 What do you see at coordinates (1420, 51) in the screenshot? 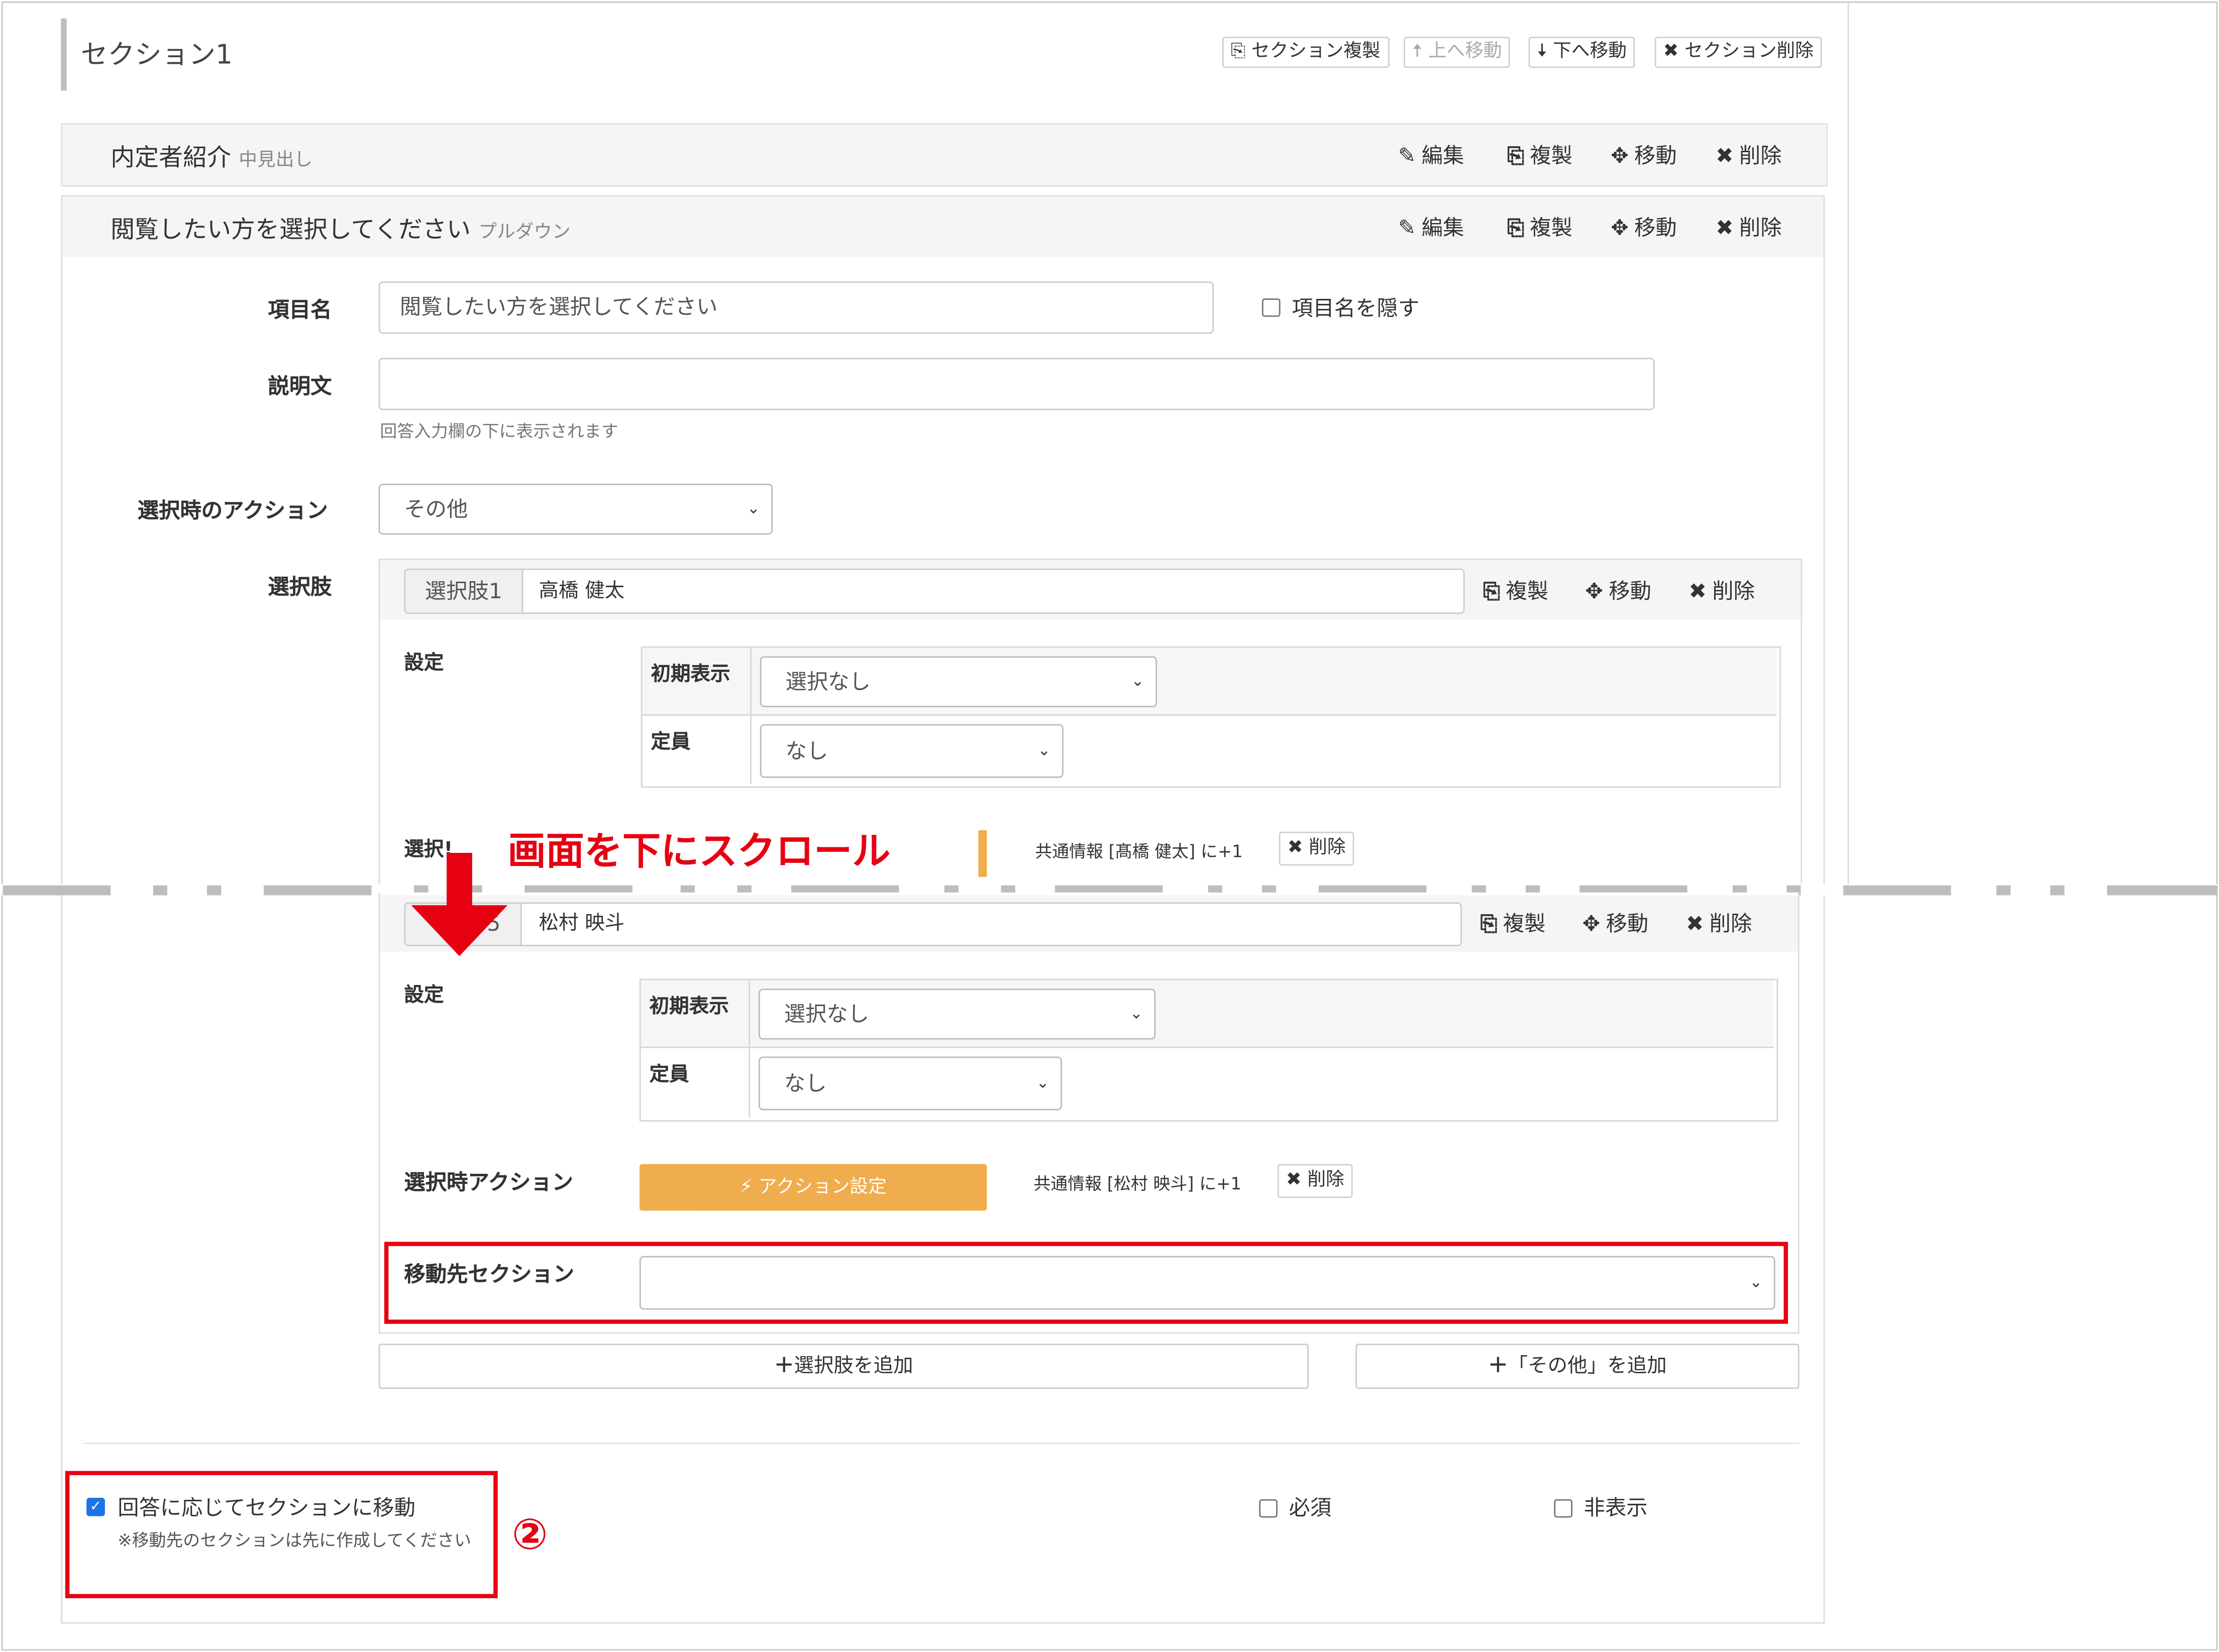
I see `arrow-up-icon: 🠅` at bounding box center [1420, 51].